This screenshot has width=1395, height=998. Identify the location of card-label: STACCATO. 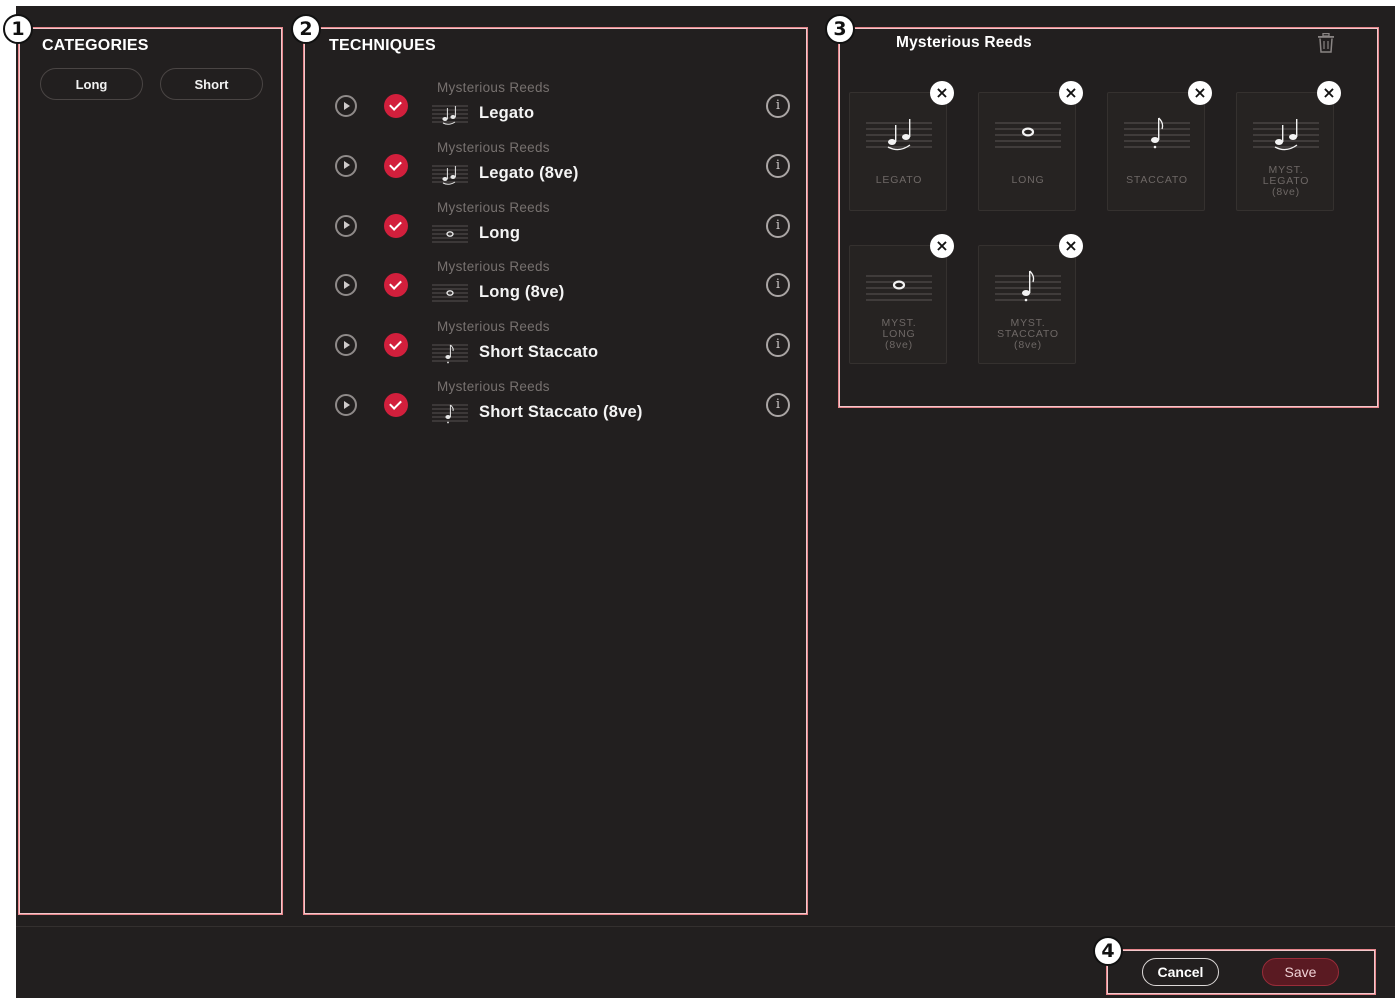
(1157, 180).